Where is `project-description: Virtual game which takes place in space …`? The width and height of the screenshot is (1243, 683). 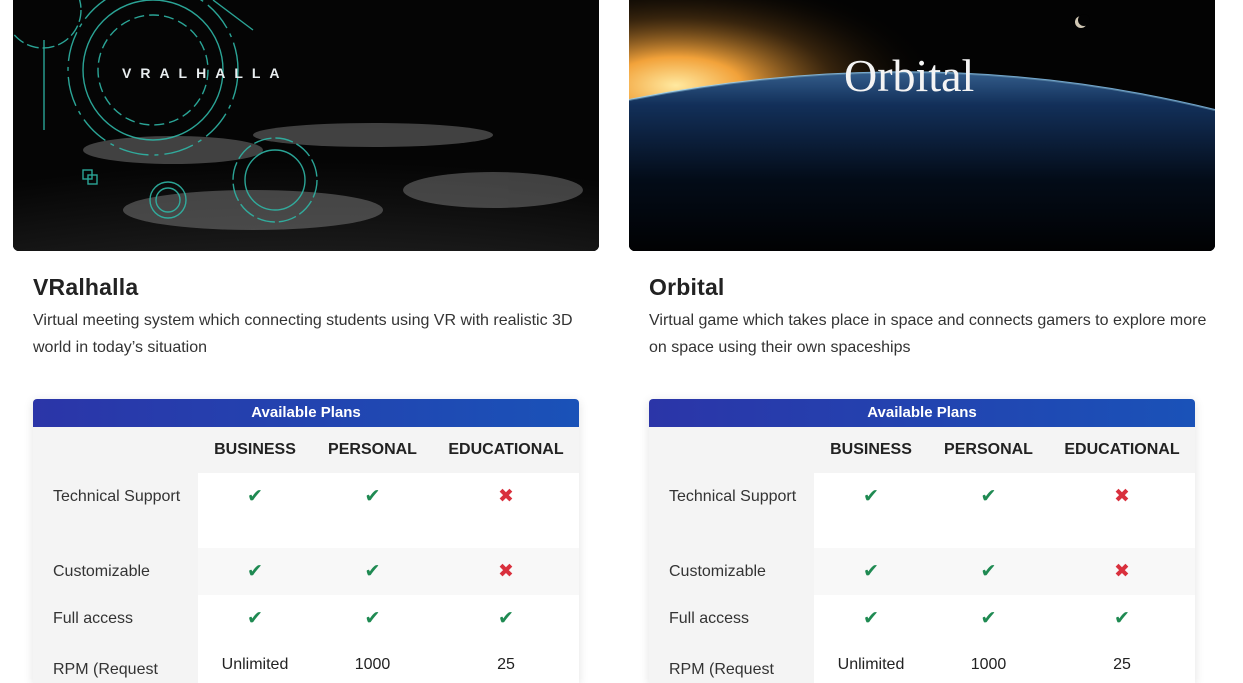
project-description: Virtual game which takes place in space … is located at coordinates (928, 334).